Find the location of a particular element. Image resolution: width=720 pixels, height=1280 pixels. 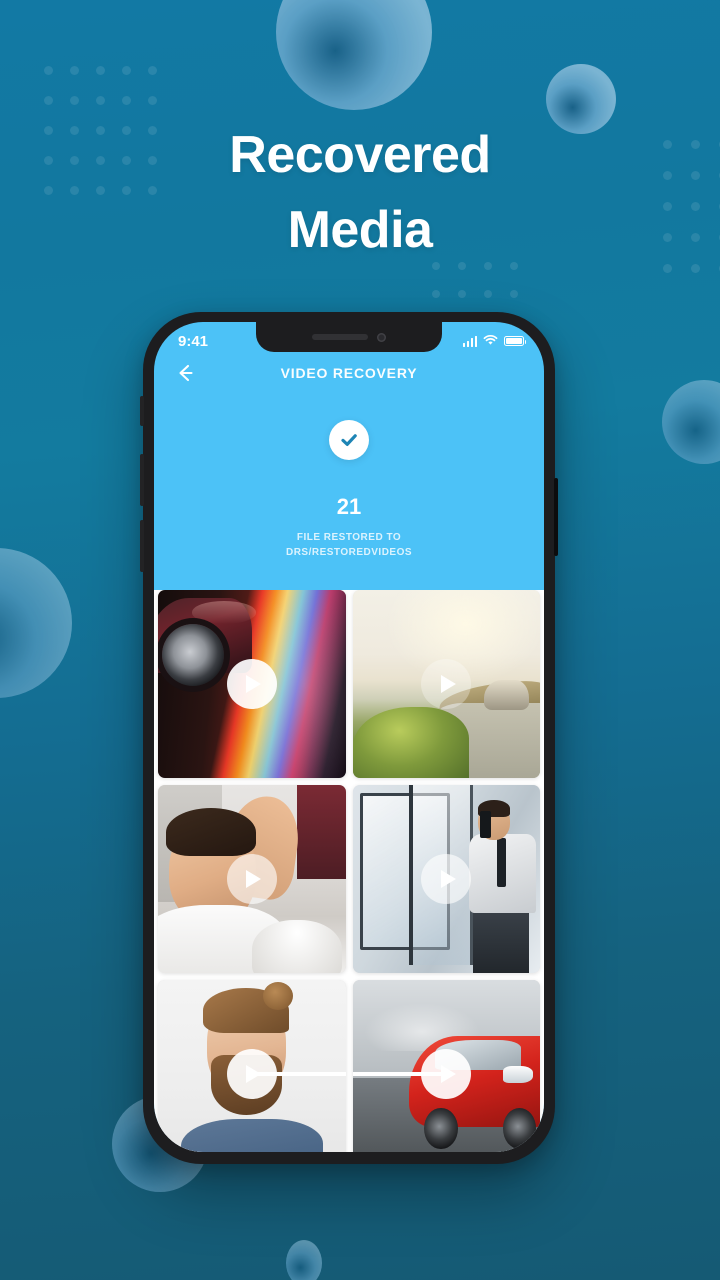

phone-volume-up-button is located at coordinates (142, 480).